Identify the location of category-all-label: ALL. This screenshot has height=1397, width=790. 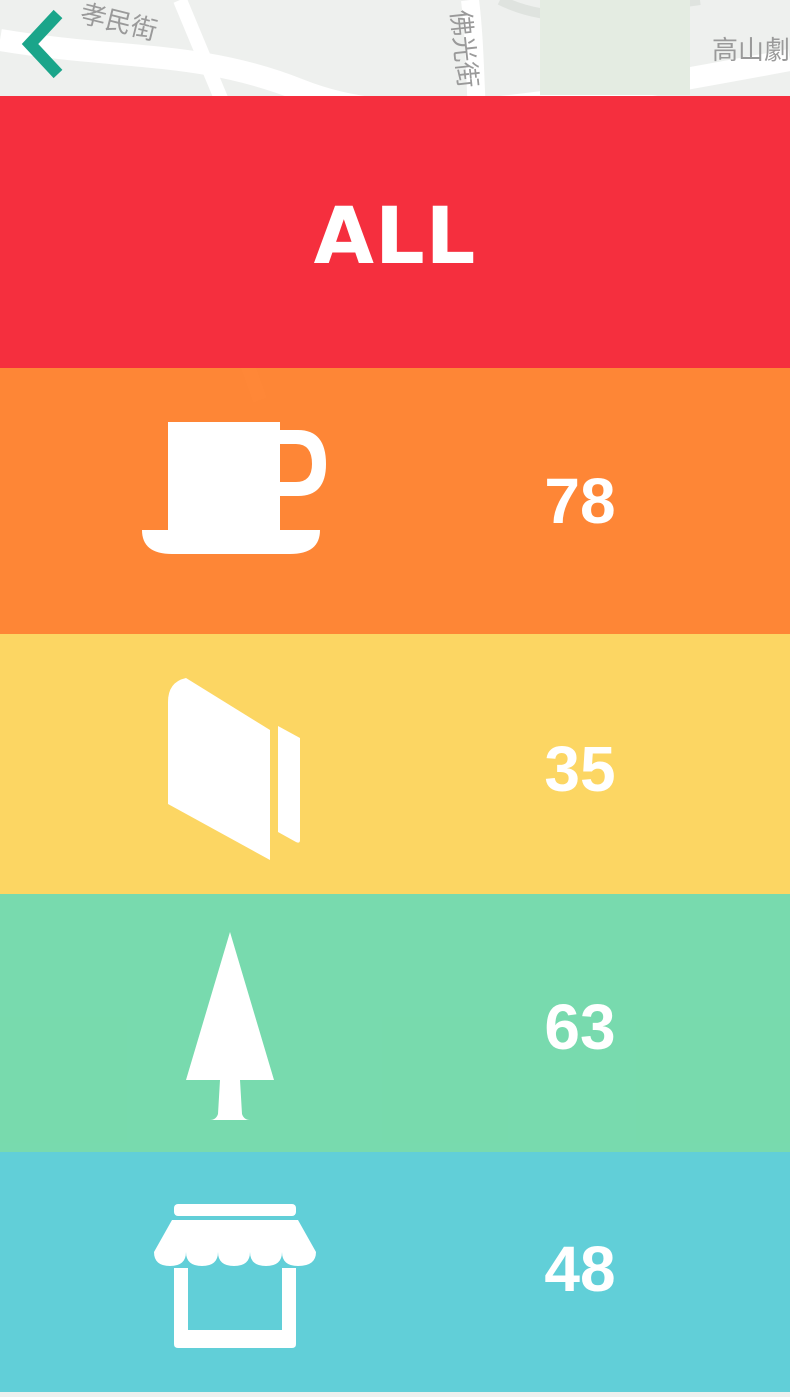
(395, 237).